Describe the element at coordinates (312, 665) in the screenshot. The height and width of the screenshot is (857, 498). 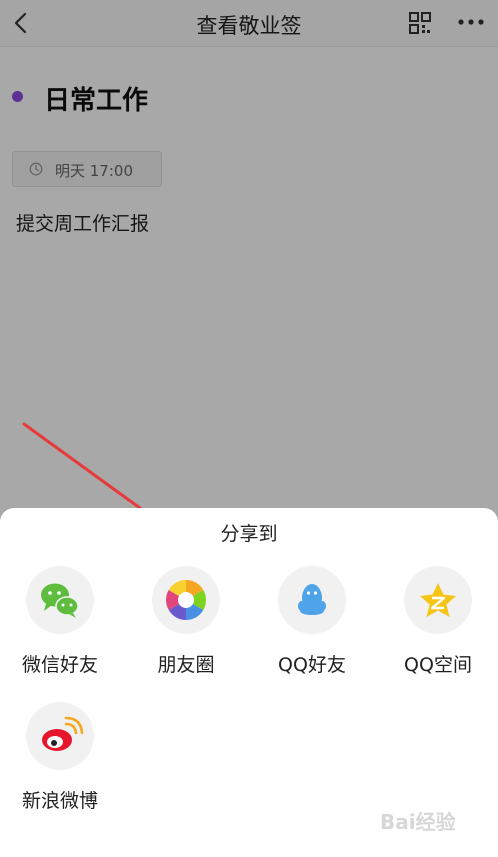
I see `share-item-label: QQ好友` at that location.